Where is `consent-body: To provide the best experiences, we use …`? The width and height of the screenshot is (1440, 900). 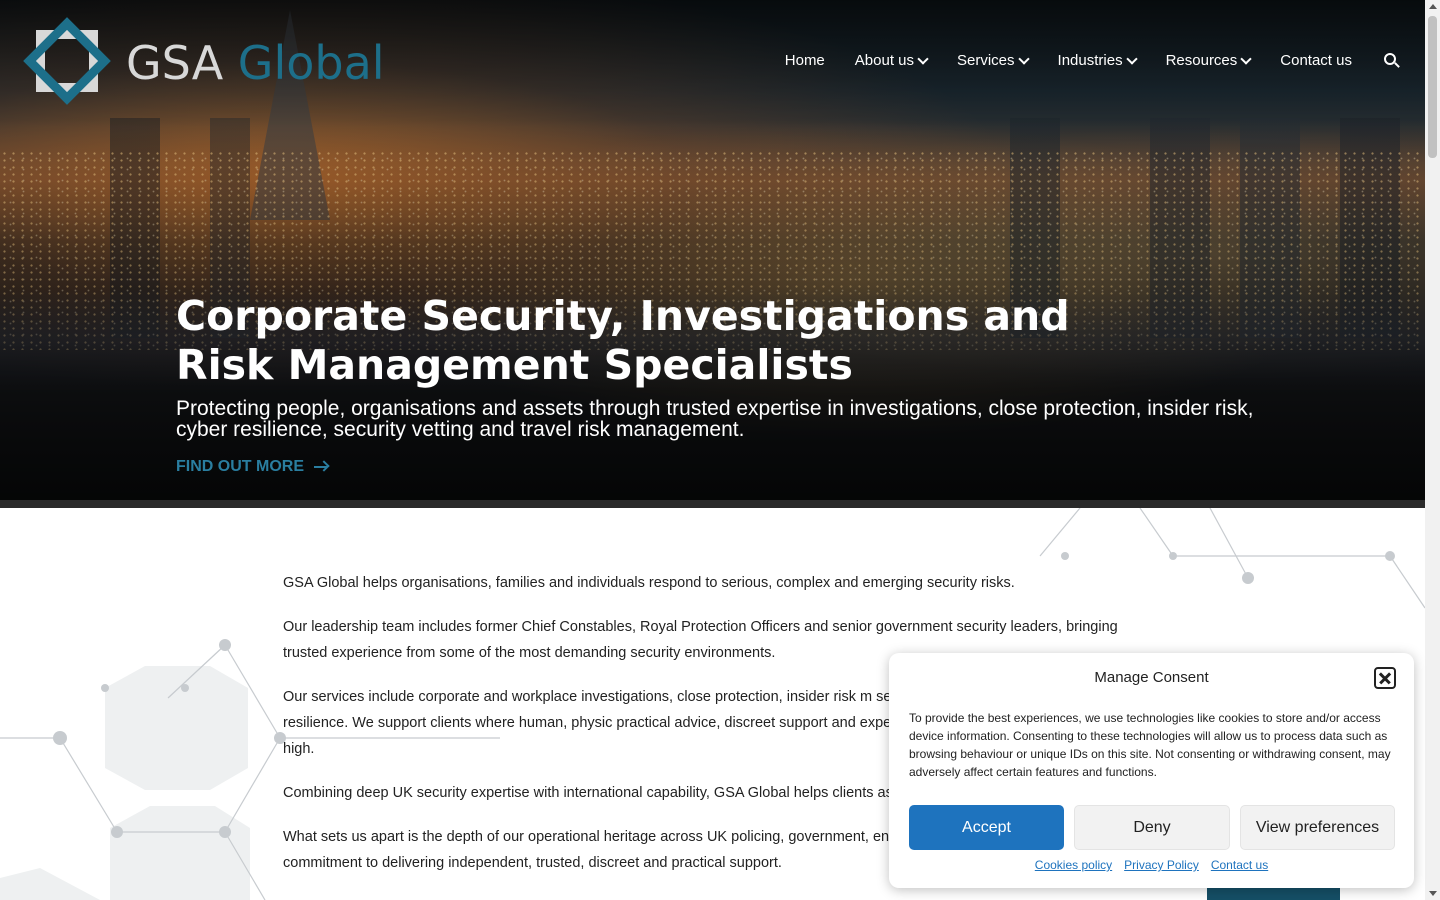
consent-body: To provide the best experiences, we use … is located at coordinates (1150, 745).